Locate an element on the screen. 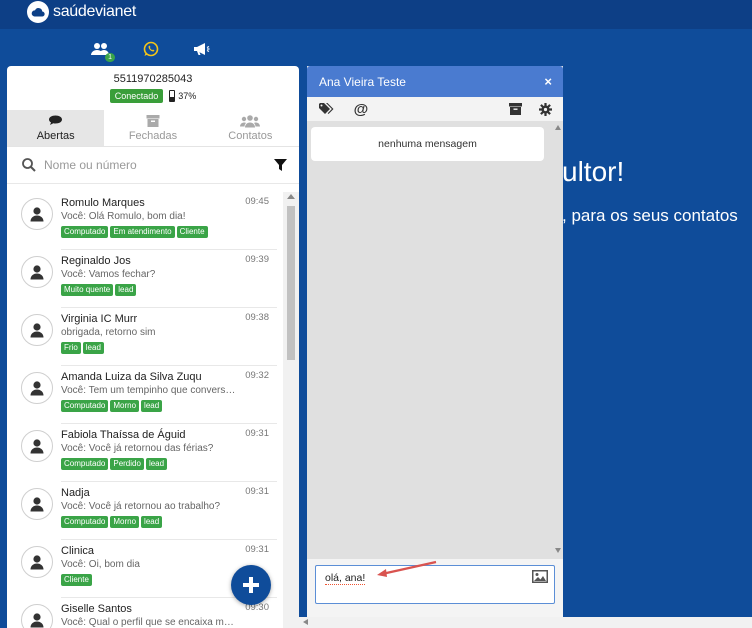 This screenshot has height=628, width=752. new-conversation-button is located at coordinates (251, 585).